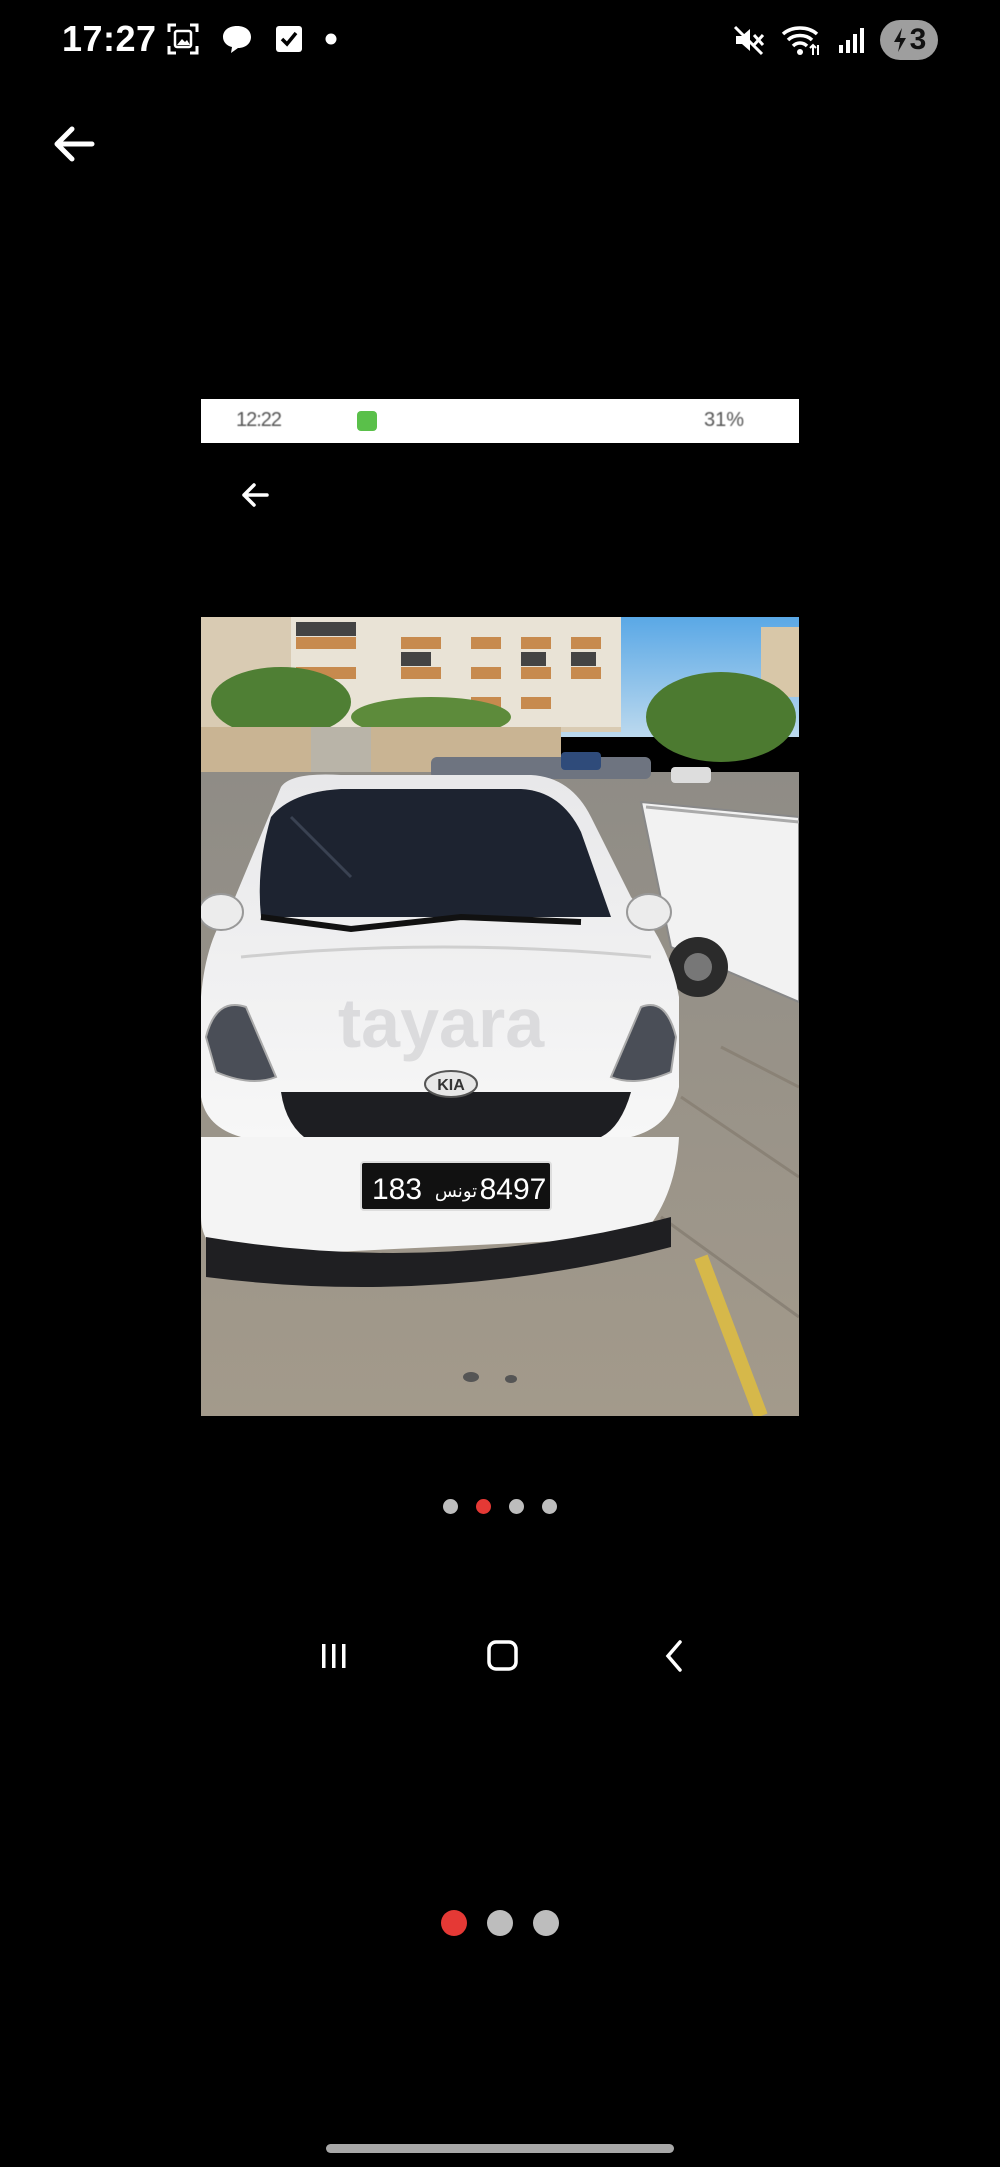 Image resolution: width=1000 pixels, height=2167 pixels. What do you see at coordinates (451, 1085) in the screenshot?
I see `svg-text: KIA` at bounding box center [451, 1085].